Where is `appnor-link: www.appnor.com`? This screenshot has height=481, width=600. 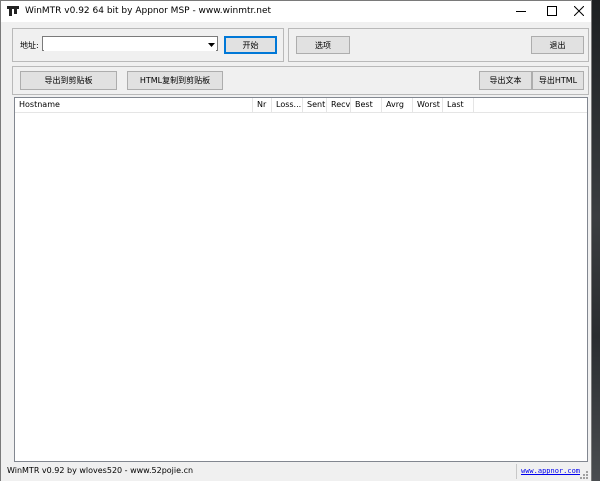 appnor-link: www.appnor.com is located at coordinates (550, 471).